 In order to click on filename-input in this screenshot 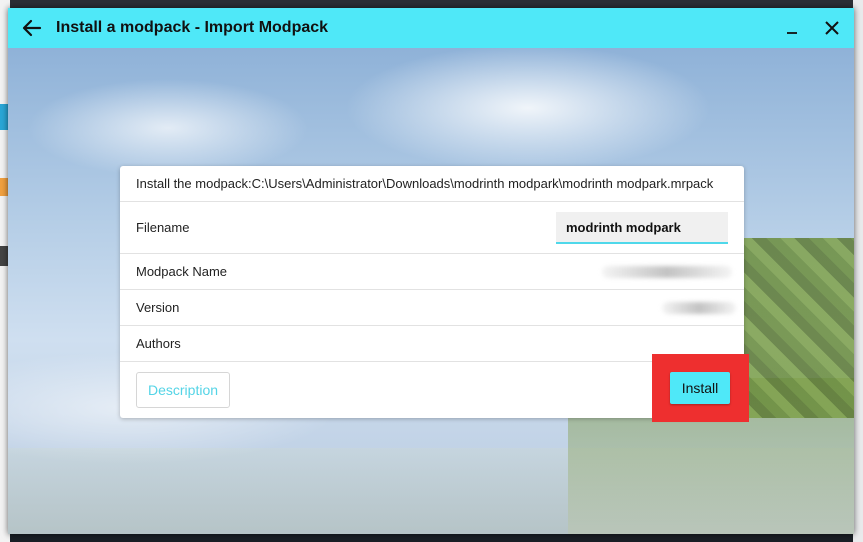, I will do `click(642, 228)`.